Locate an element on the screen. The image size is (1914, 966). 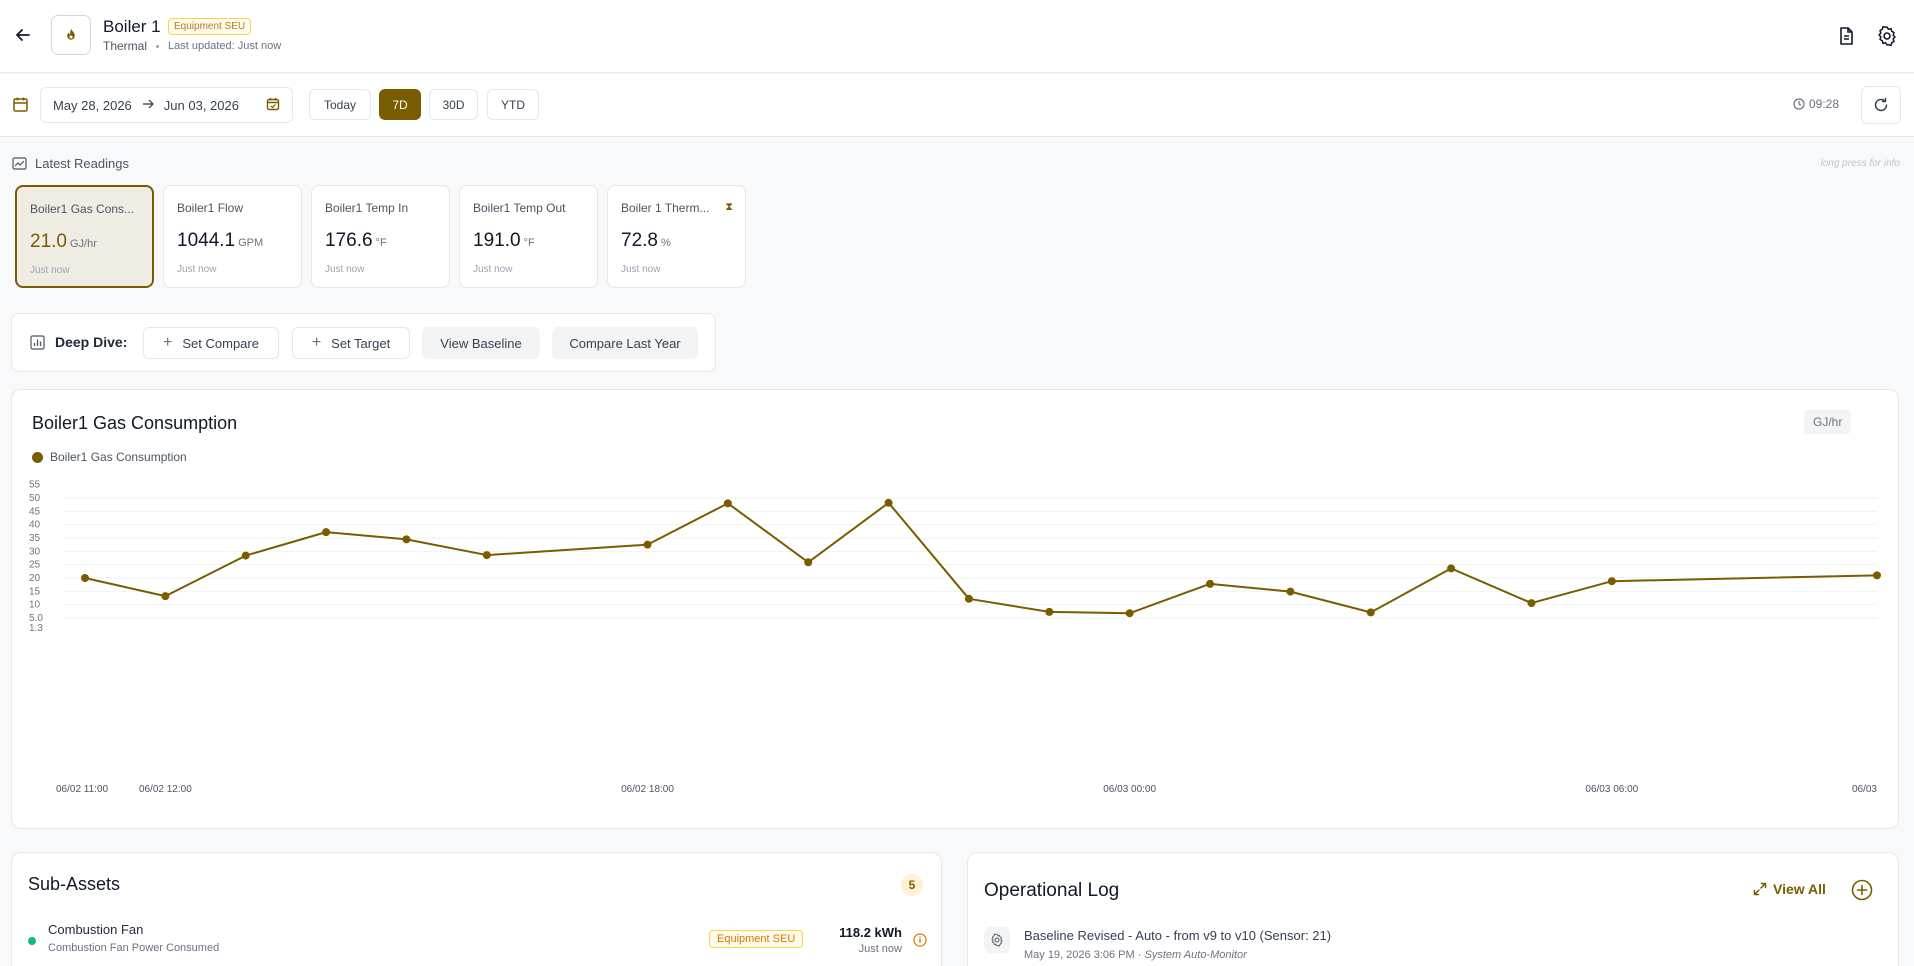
end-date: Jun 03, 2026 is located at coordinates (201, 105).